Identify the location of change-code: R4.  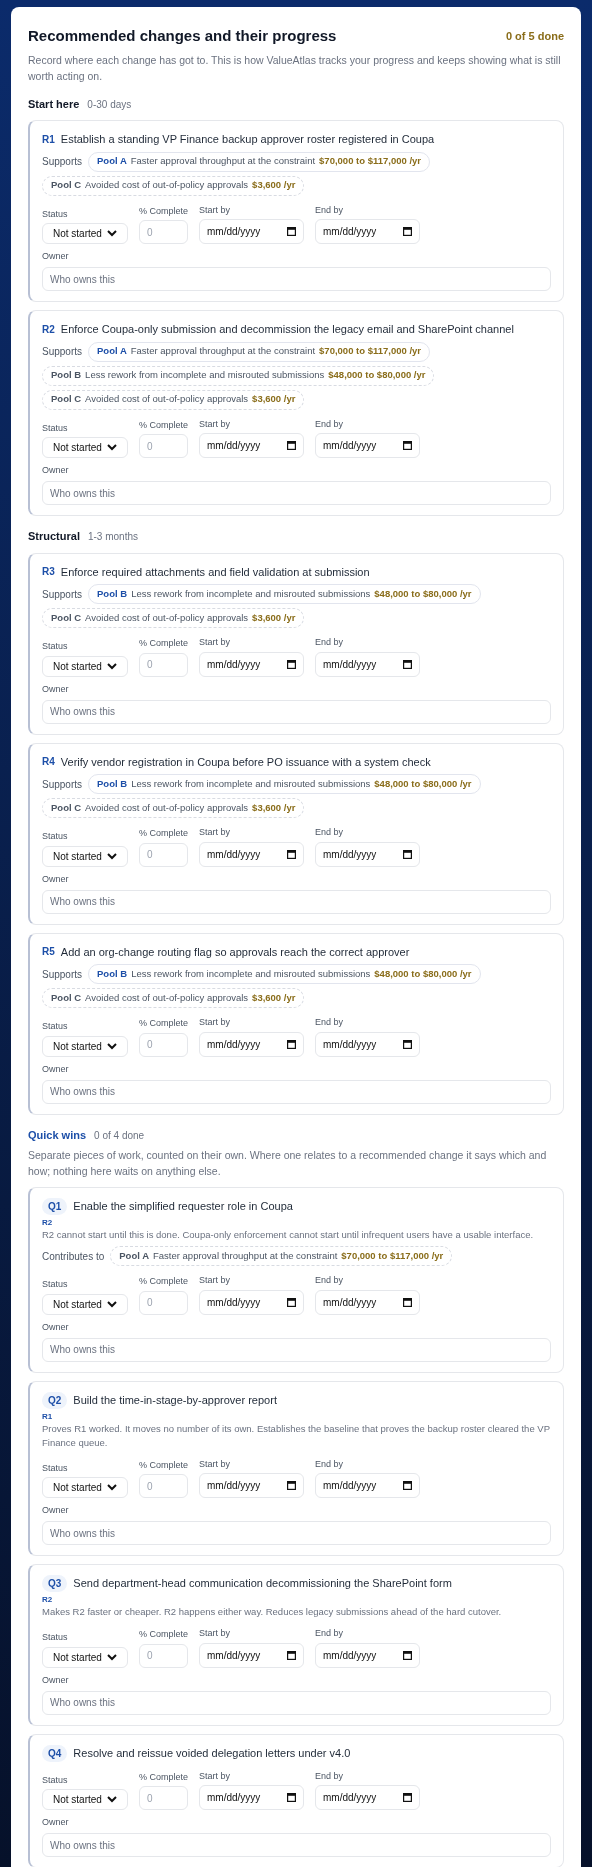
(48, 762).